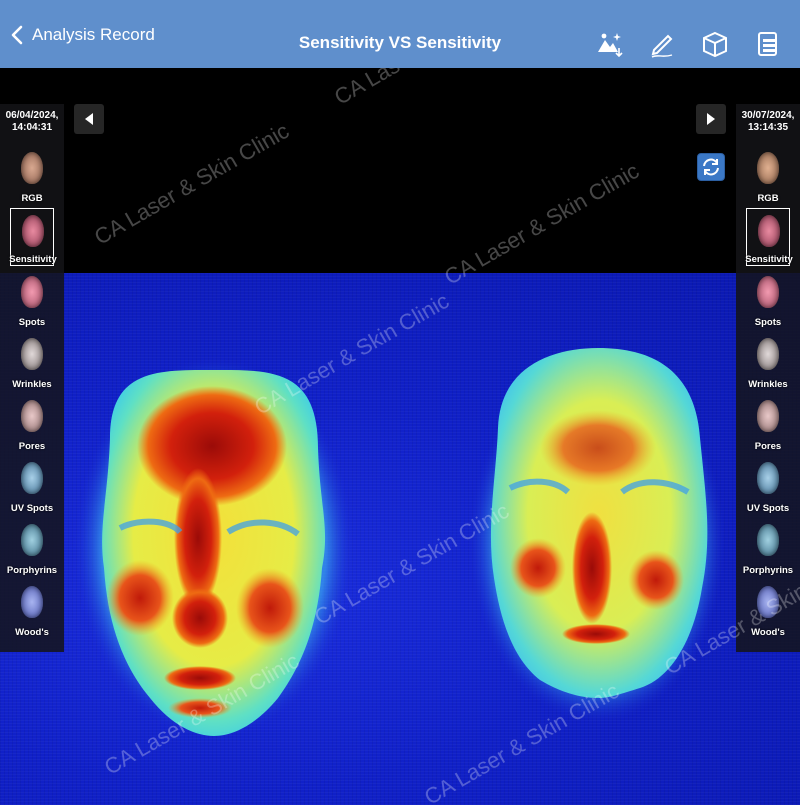 Image resolution: width=800 pixels, height=805 pixels. Describe the element at coordinates (32, 609) in the screenshot. I see `left-thumb-woods: Wood's` at that location.